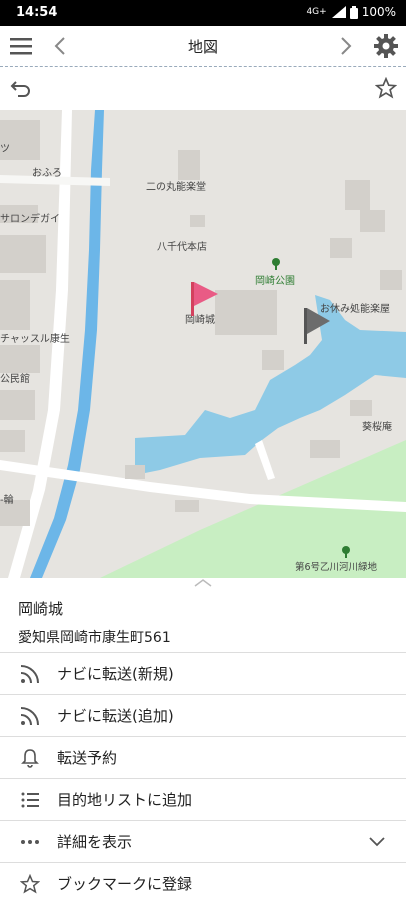 The image size is (406, 904). Describe the element at coordinates (37, 12) in the screenshot. I see `status-time: 14:54` at that location.